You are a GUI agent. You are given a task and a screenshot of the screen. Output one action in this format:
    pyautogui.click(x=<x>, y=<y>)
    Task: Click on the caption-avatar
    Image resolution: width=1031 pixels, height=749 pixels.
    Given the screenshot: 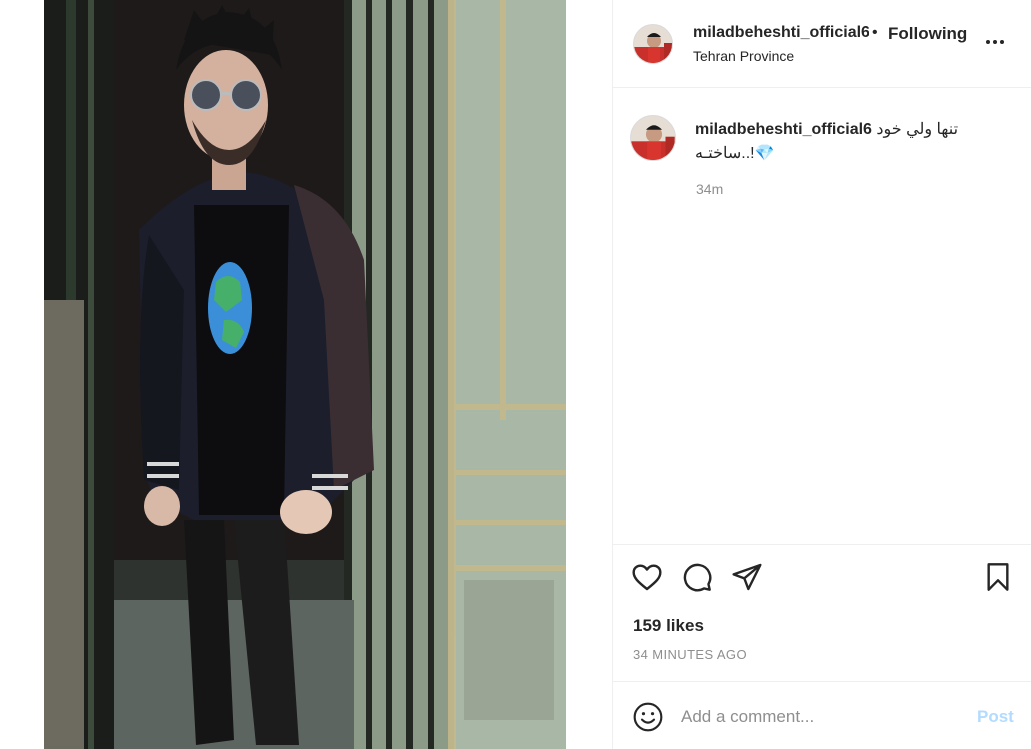 What is the action you would take?
    pyautogui.click(x=653, y=138)
    